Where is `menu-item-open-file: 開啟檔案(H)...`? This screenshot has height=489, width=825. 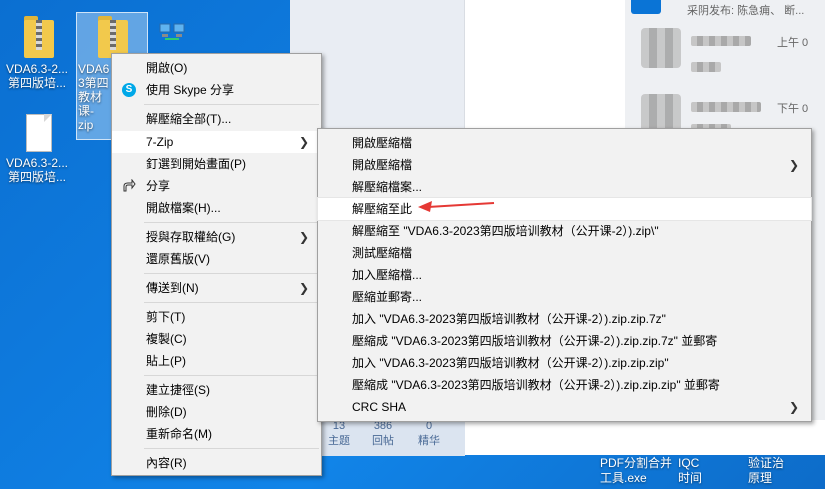 menu-item-open-file: 開啟檔案(H)... is located at coordinates (216, 208).